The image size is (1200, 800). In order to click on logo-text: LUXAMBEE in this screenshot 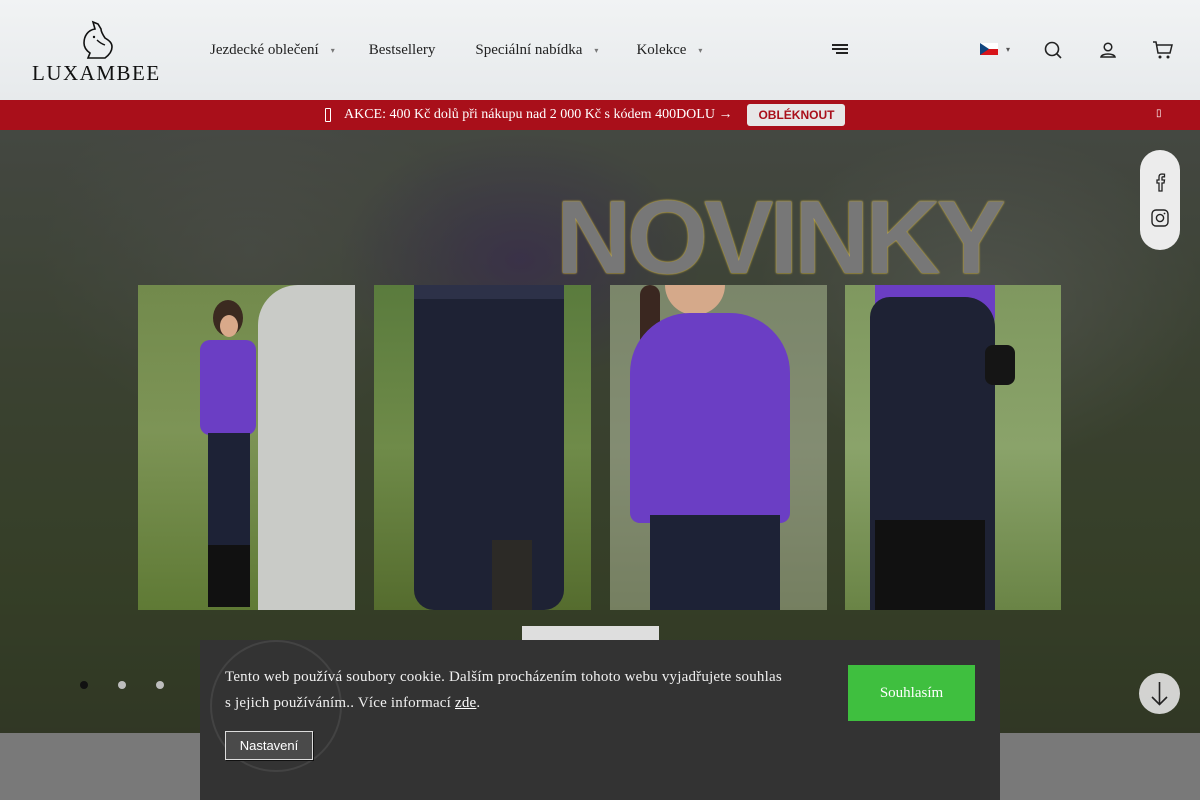, I will do `click(96, 73)`.